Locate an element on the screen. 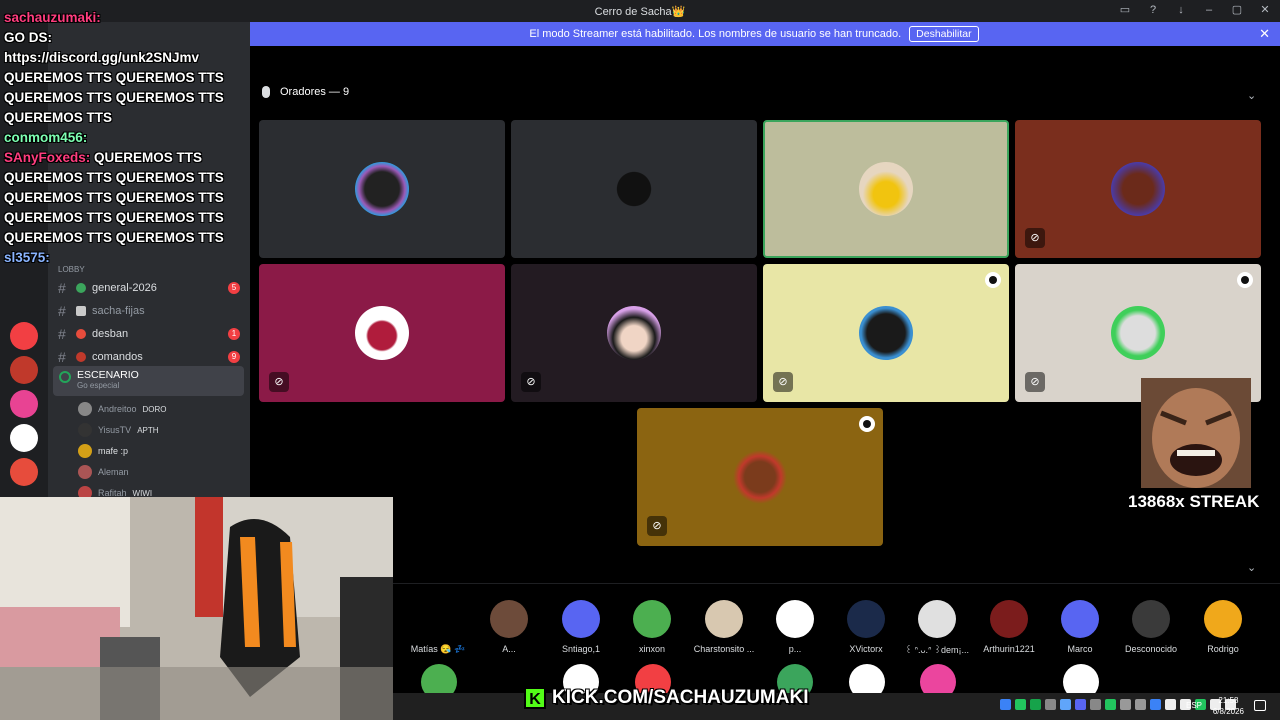  audience-member: Marco is located at coordinates (1080, 627).